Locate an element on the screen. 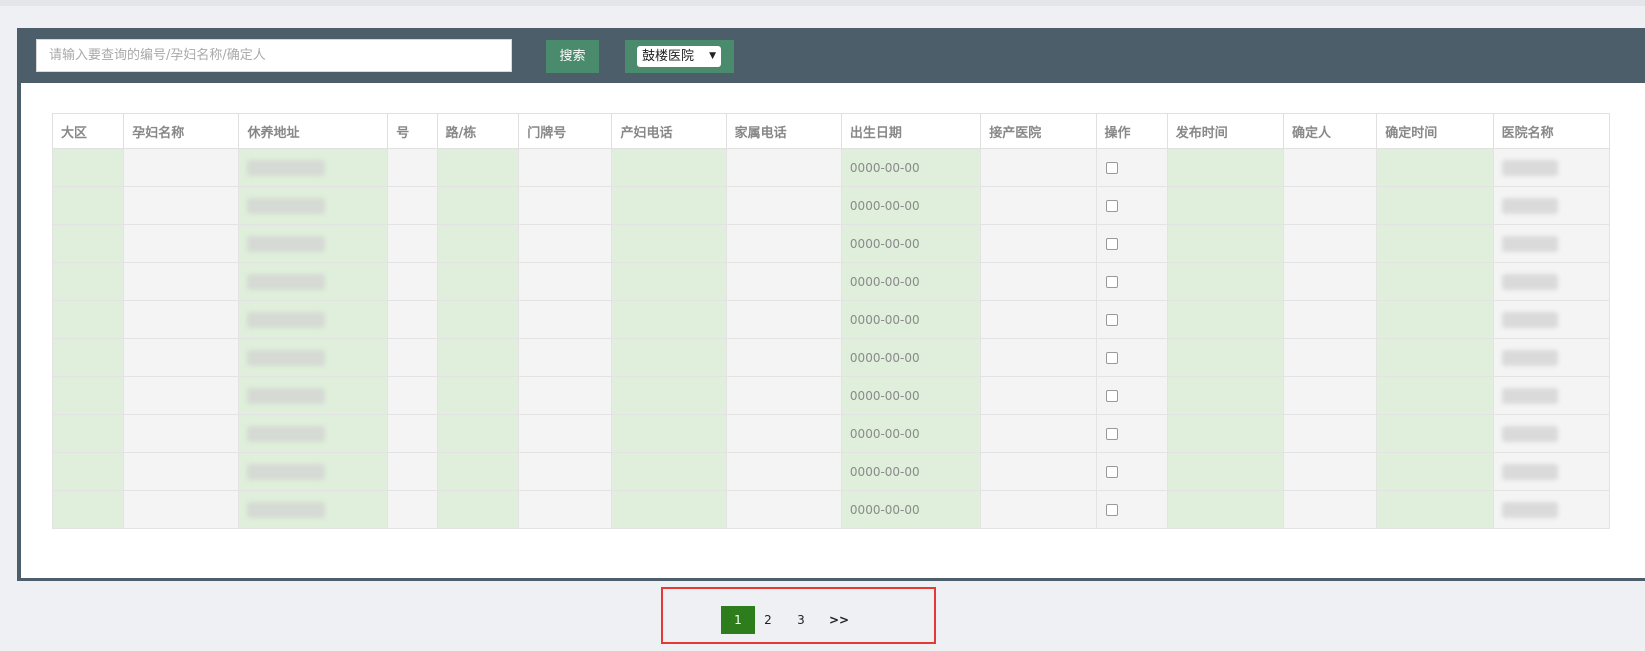  search-button: 搜索 is located at coordinates (572, 56).